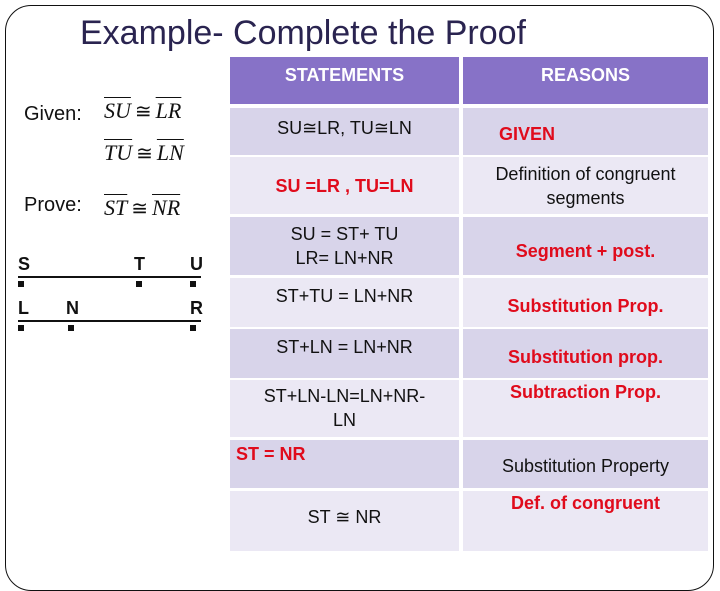 The height and width of the screenshot is (591, 720). What do you see at coordinates (585, 408) in the screenshot?
I see `reason-cell: Subtraction Prop.` at bounding box center [585, 408].